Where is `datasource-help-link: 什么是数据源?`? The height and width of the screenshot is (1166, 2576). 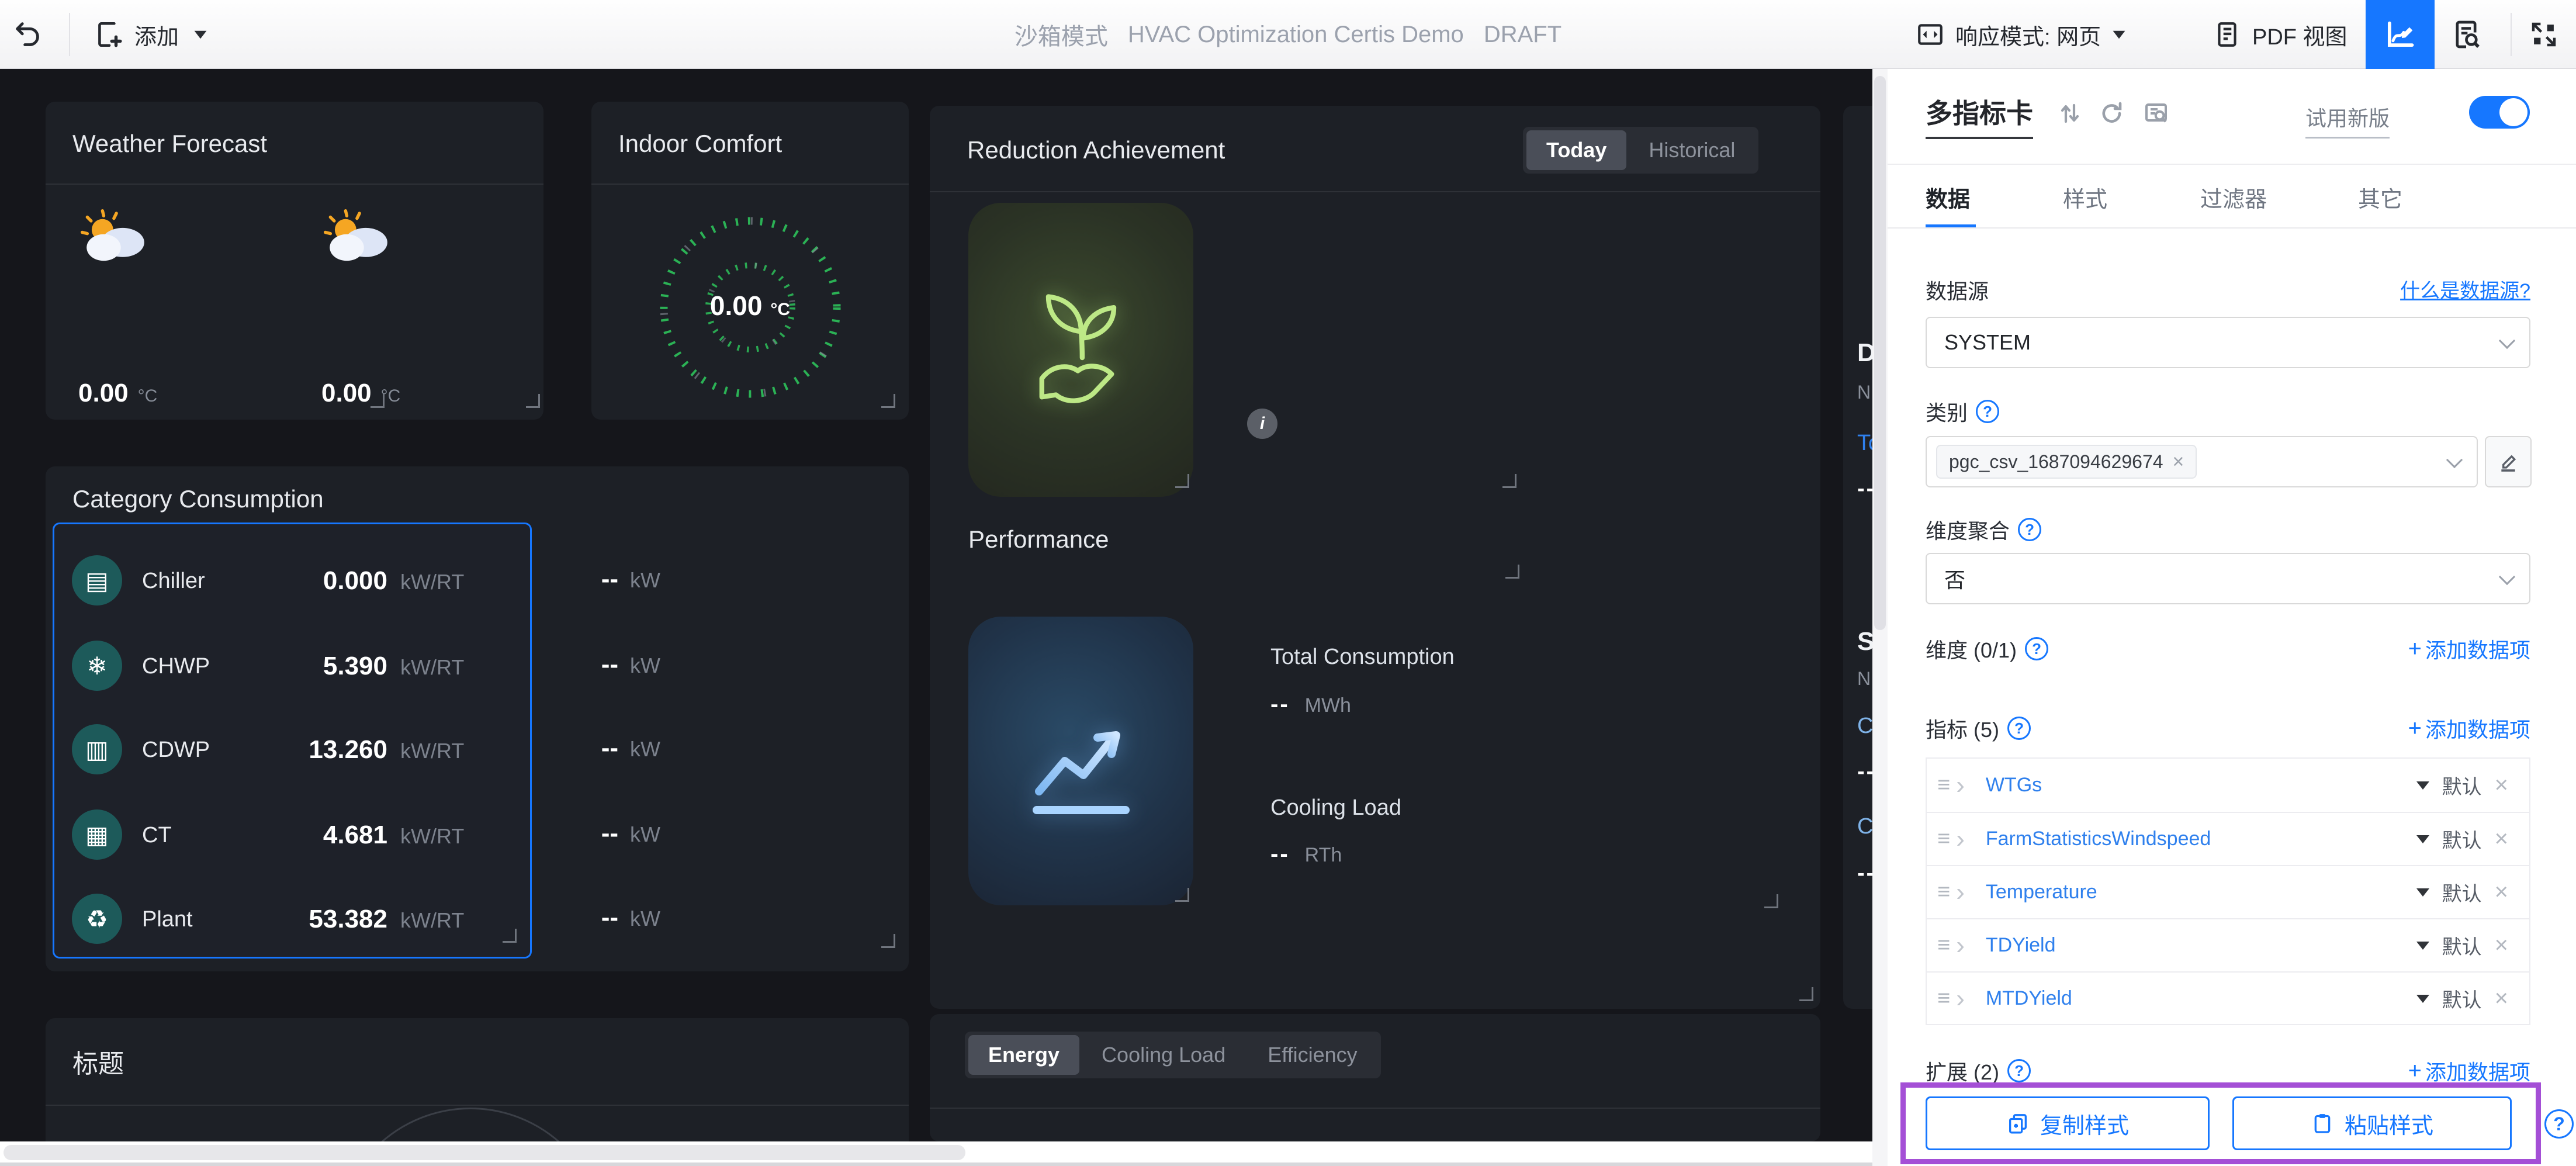 datasource-help-link: 什么是数据源? is located at coordinates (2209, 289).